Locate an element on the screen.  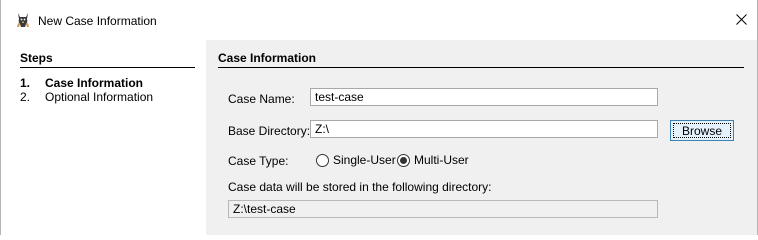
storage-path-field is located at coordinates (443, 209).